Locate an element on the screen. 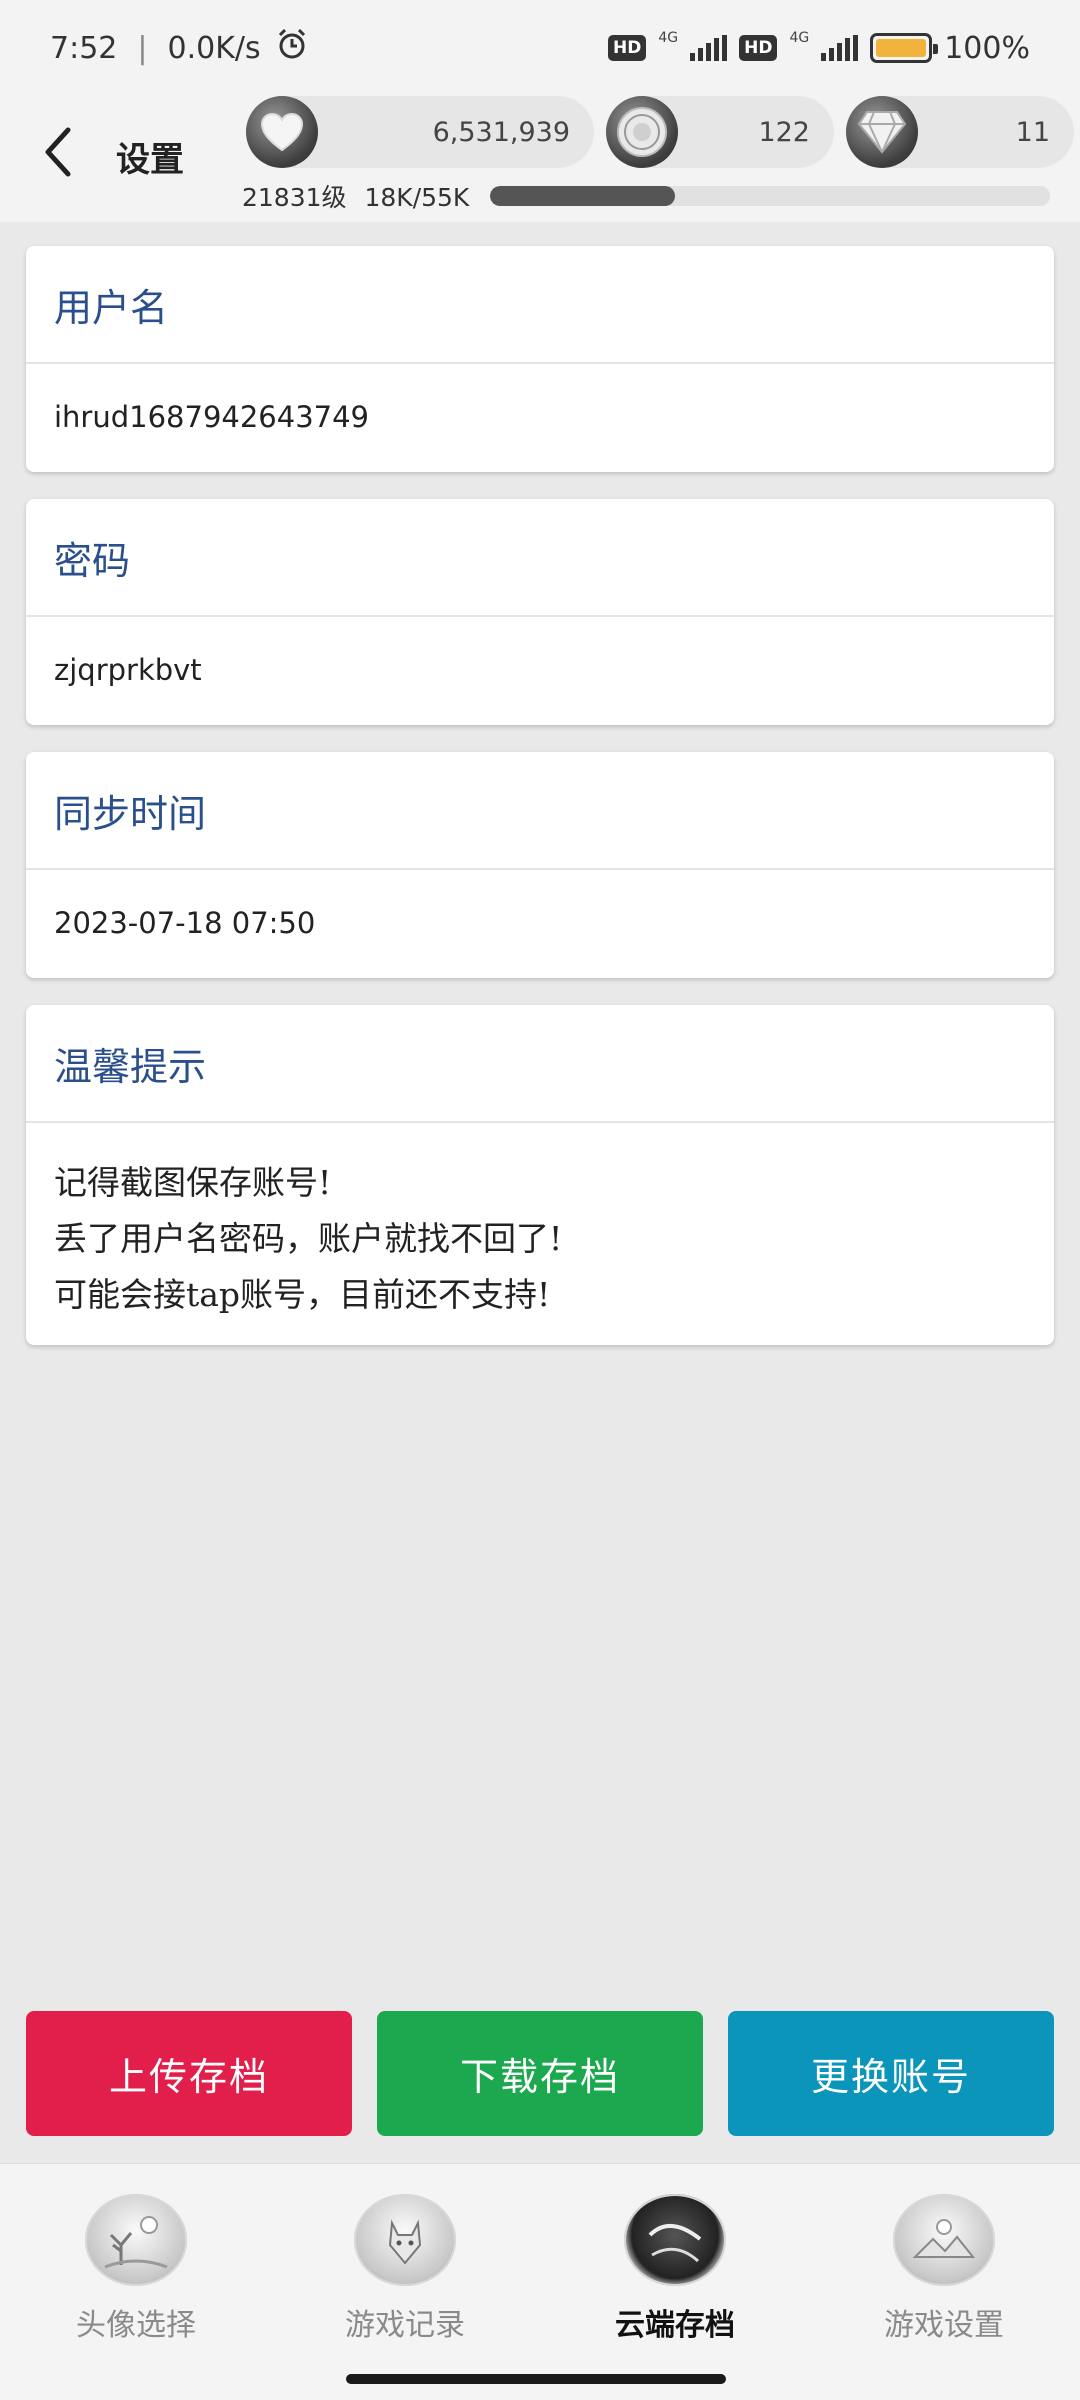 The height and width of the screenshot is (2400, 1080). nav-cloud-save: 云端存档 is located at coordinates (675, 2269).